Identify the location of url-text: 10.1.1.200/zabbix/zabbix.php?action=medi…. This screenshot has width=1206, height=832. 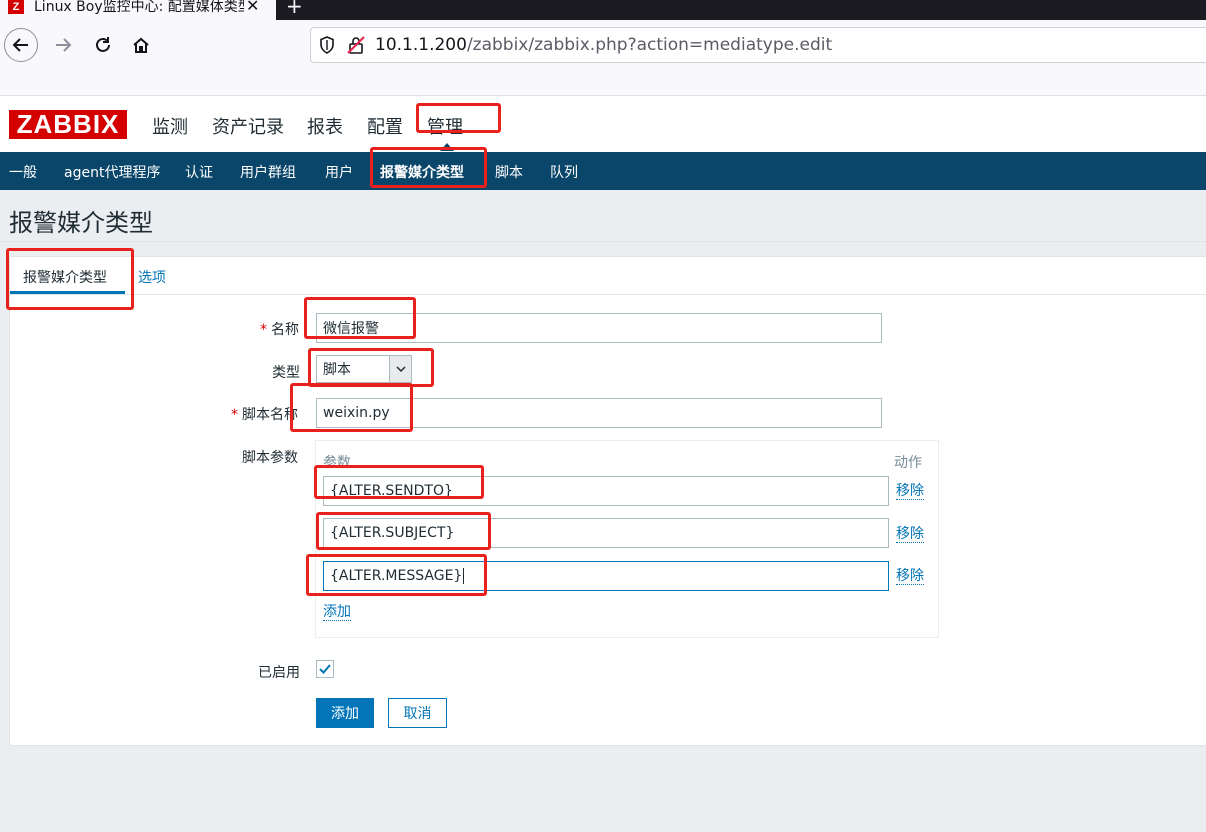
(603, 45).